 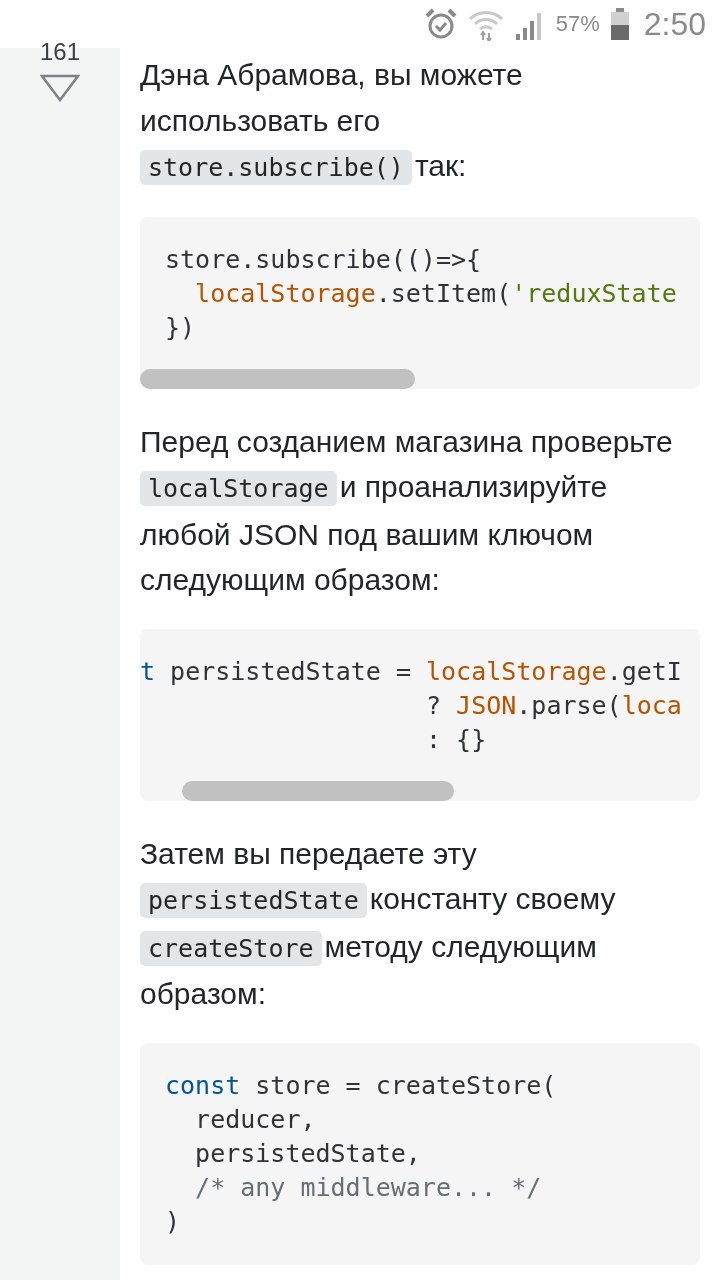 What do you see at coordinates (173, 1221) in the screenshot?
I see `code-line: )` at bounding box center [173, 1221].